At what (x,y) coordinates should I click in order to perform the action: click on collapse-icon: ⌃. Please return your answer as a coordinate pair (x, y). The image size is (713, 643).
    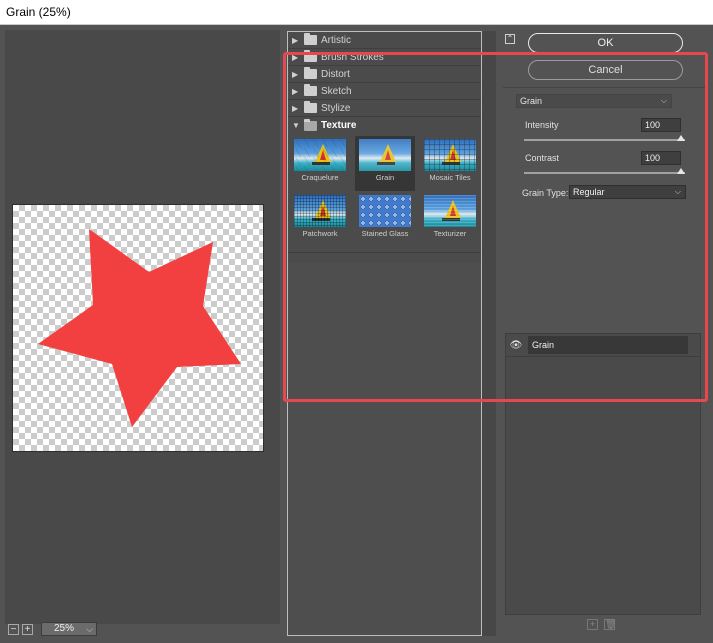
    Looking at the image, I should click on (510, 39).